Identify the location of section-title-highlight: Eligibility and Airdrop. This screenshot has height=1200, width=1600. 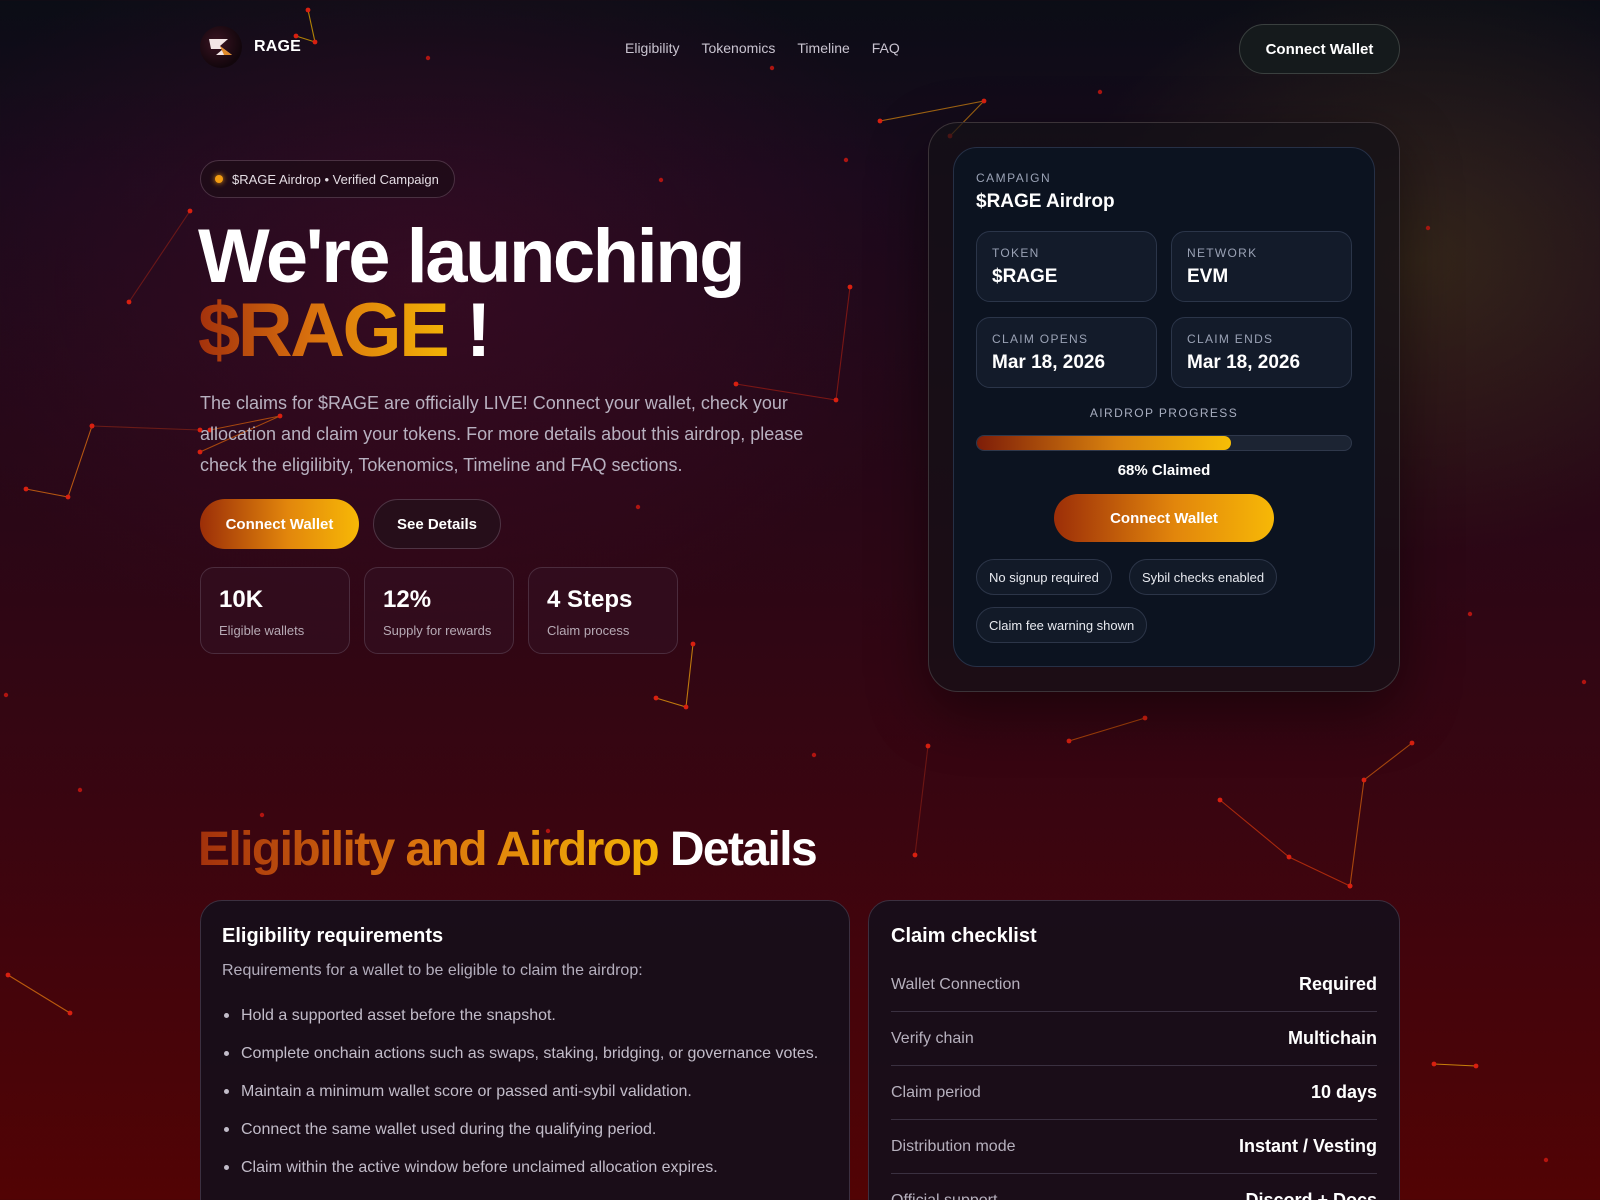
(429, 849).